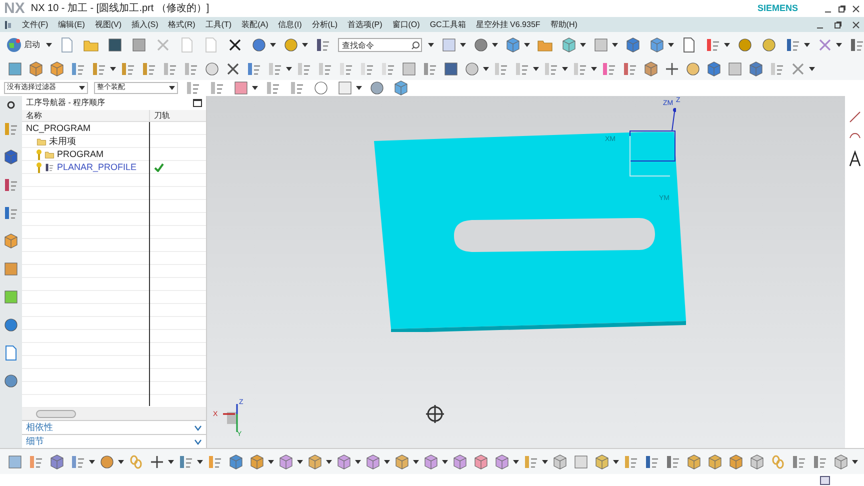 This screenshot has width=864, height=486. Describe the element at coordinates (564, 24) in the screenshot. I see `menu-item: 帮助(H)` at that location.